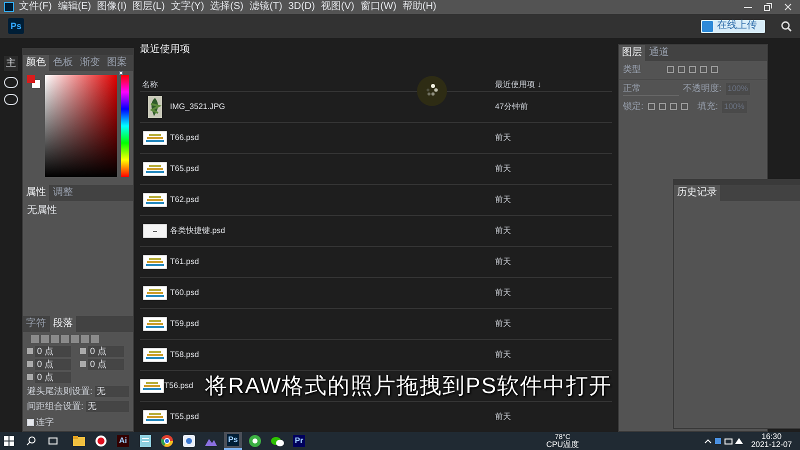  Describe the element at coordinates (31, 79) in the screenshot. I see `foreground-swatch` at that location.